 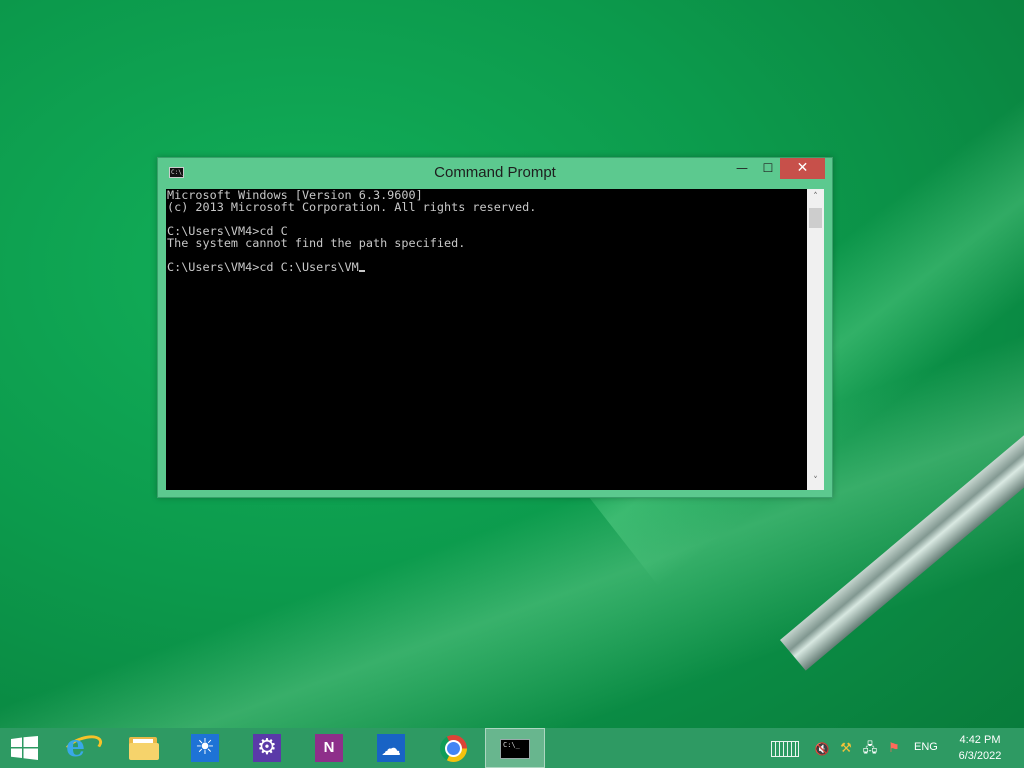 I want to click on taskbar-onedrive: ☁, so click(x=391, y=748).